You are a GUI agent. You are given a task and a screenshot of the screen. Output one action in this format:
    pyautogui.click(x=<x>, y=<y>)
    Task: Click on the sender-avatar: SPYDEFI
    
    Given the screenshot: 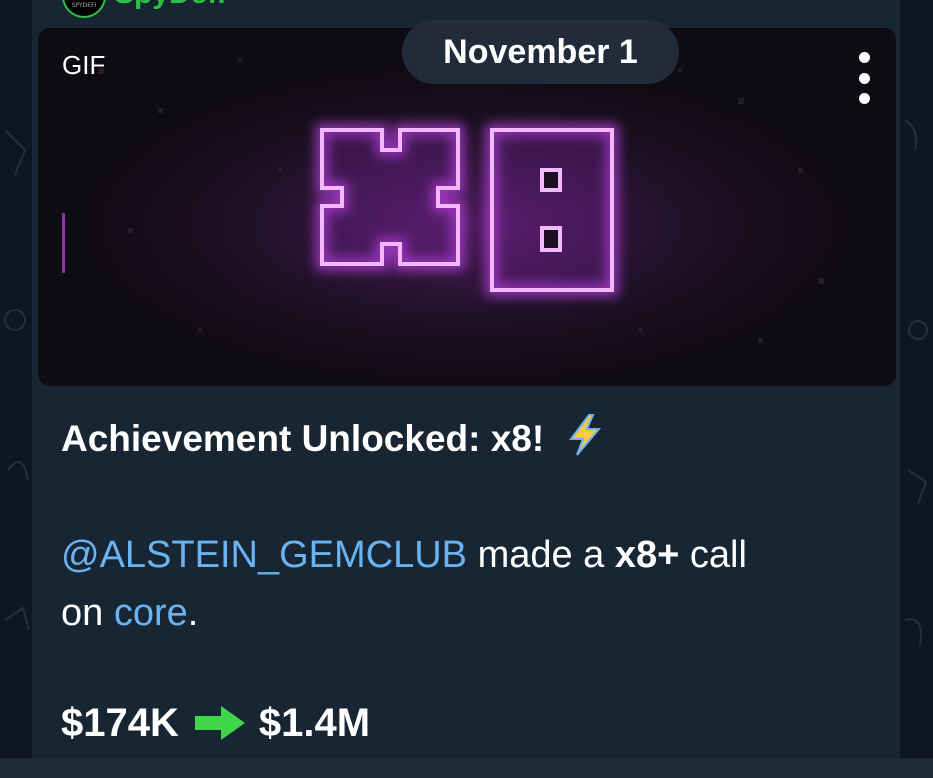 What is the action you would take?
    pyautogui.click(x=84, y=9)
    